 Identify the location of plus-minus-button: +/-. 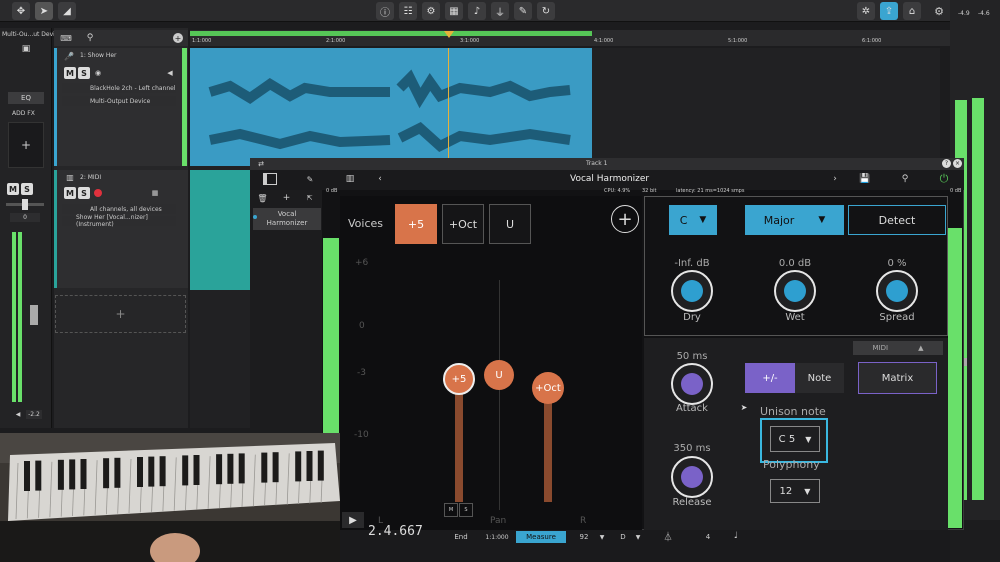
(770, 378).